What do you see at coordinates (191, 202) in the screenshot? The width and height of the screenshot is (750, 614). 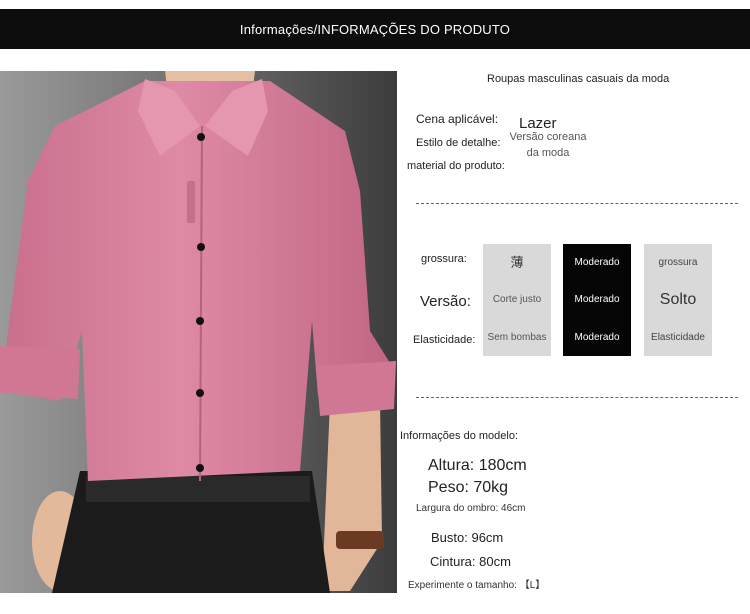 I see `embroidery-mark` at bounding box center [191, 202].